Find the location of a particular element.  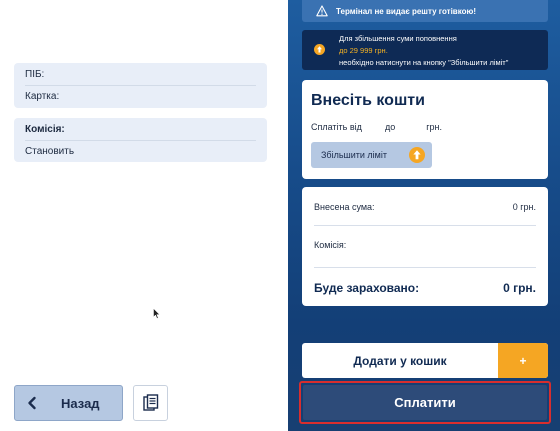

add-to-cart-button: Додати у кошик + is located at coordinates (425, 360).